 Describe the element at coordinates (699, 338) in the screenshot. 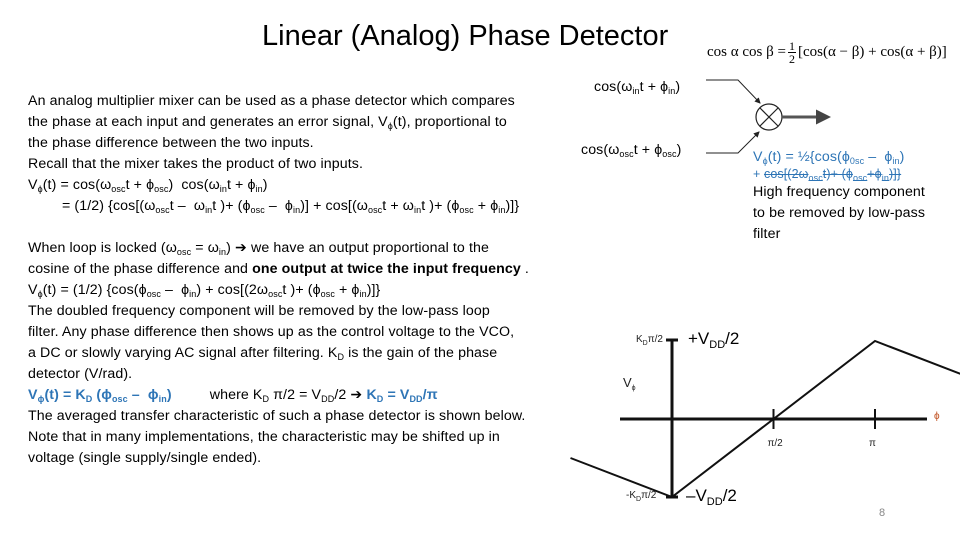

I see `t: +V` at that location.